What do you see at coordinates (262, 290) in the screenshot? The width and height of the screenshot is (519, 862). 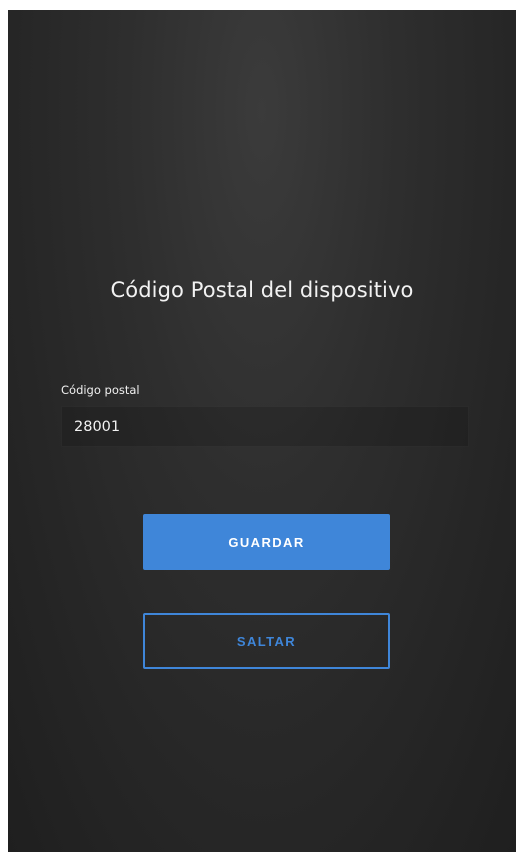 I see `page-title: Código Postal del dispositivo` at bounding box center [262, 290].